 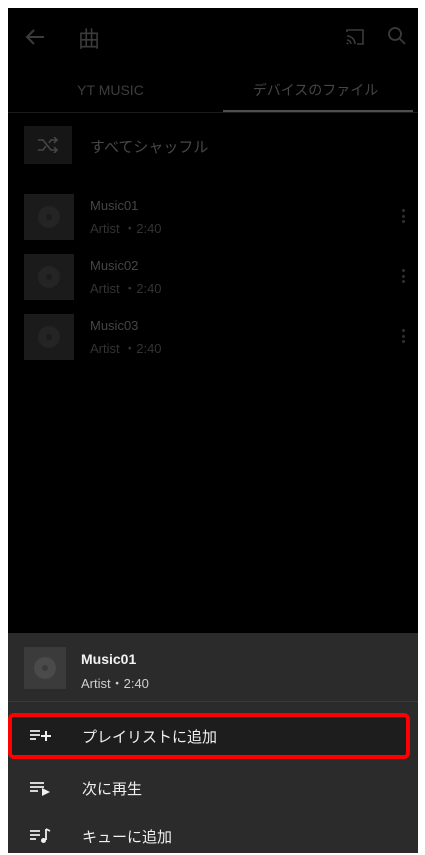 What do you see at coordinates (213, 788) in the screenshot?
I see `menu-item-play-next: 次に再生` at bounding box center [213, 788].